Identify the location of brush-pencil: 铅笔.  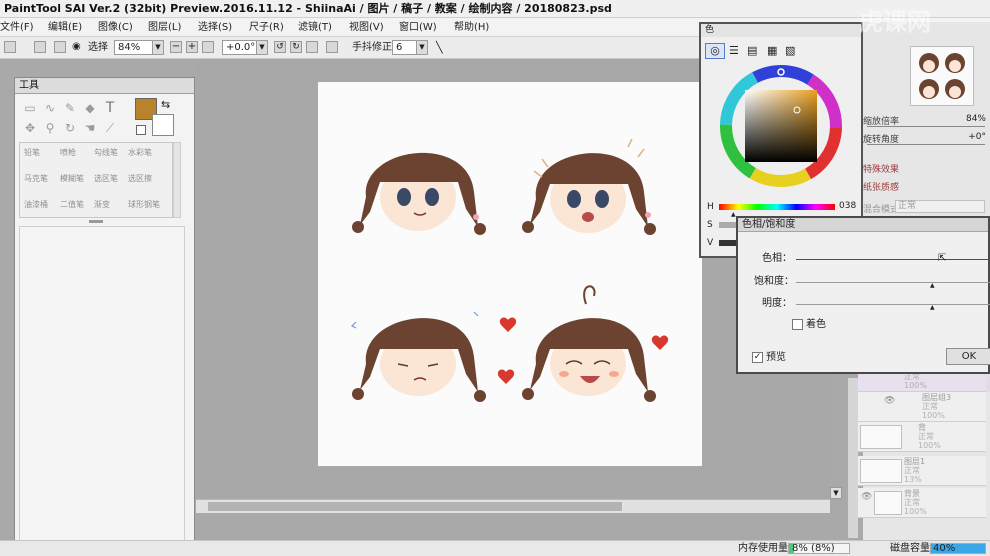
(36, 153).